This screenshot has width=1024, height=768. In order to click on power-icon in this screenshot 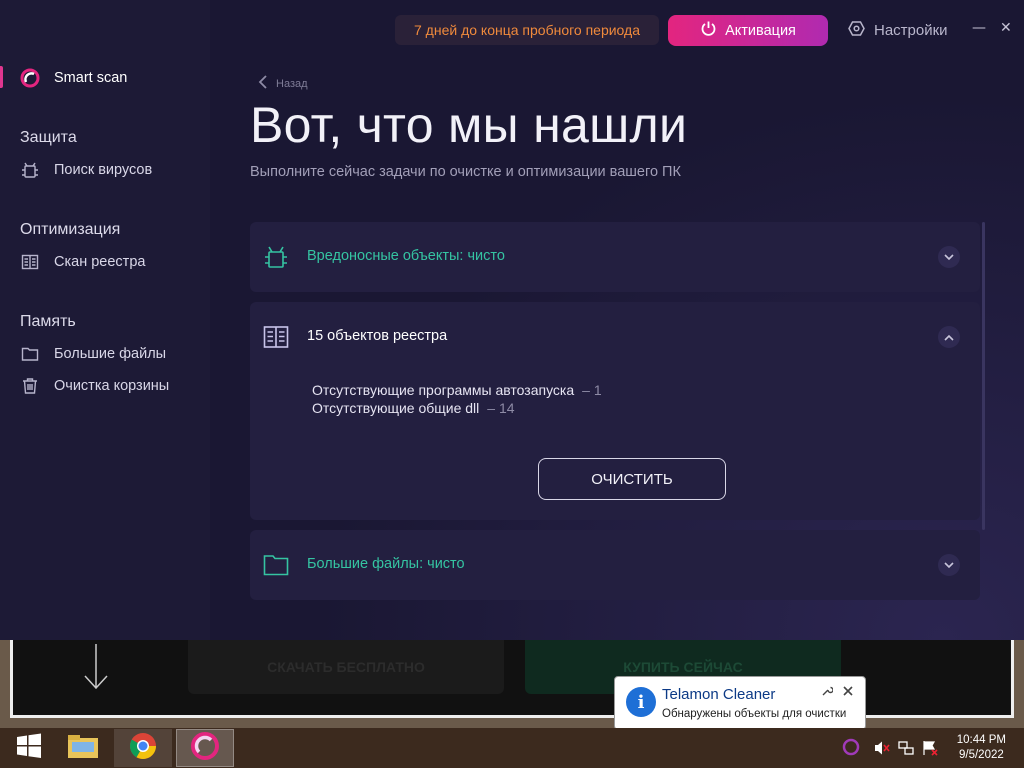, I will do `click(708, 30)`.